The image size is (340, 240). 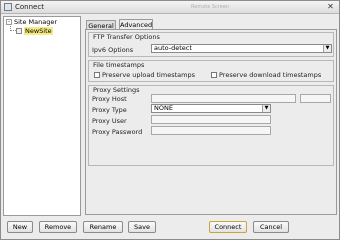 What do you see at coordinates (210, 7) in the screenshot?
I see `title-watermark: Remote Screen` at bounding box center [210, 7].